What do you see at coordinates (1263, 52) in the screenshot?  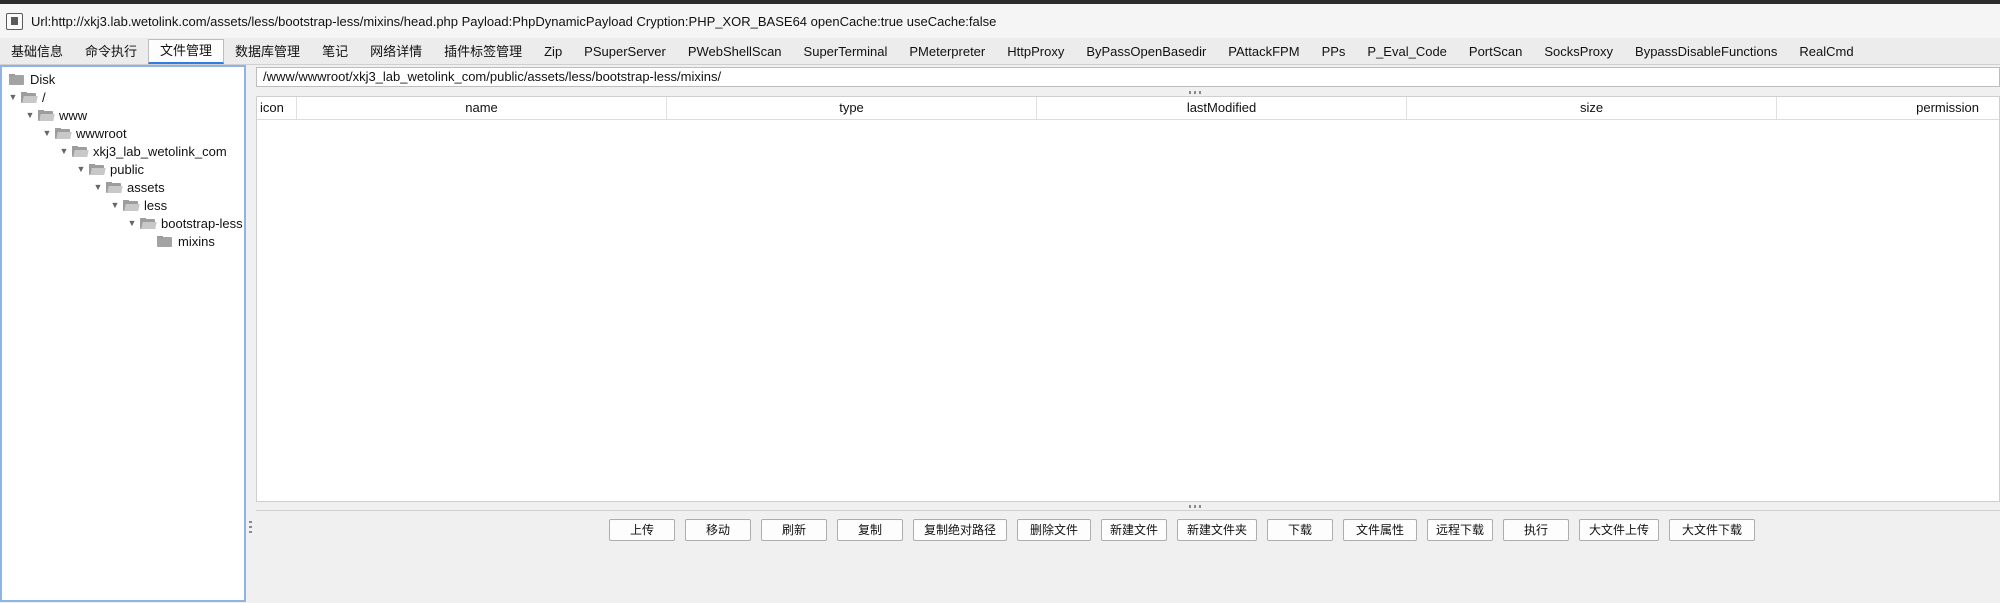 I see `tab-14: PAttackFPM` at bounding box center [1263, 52].